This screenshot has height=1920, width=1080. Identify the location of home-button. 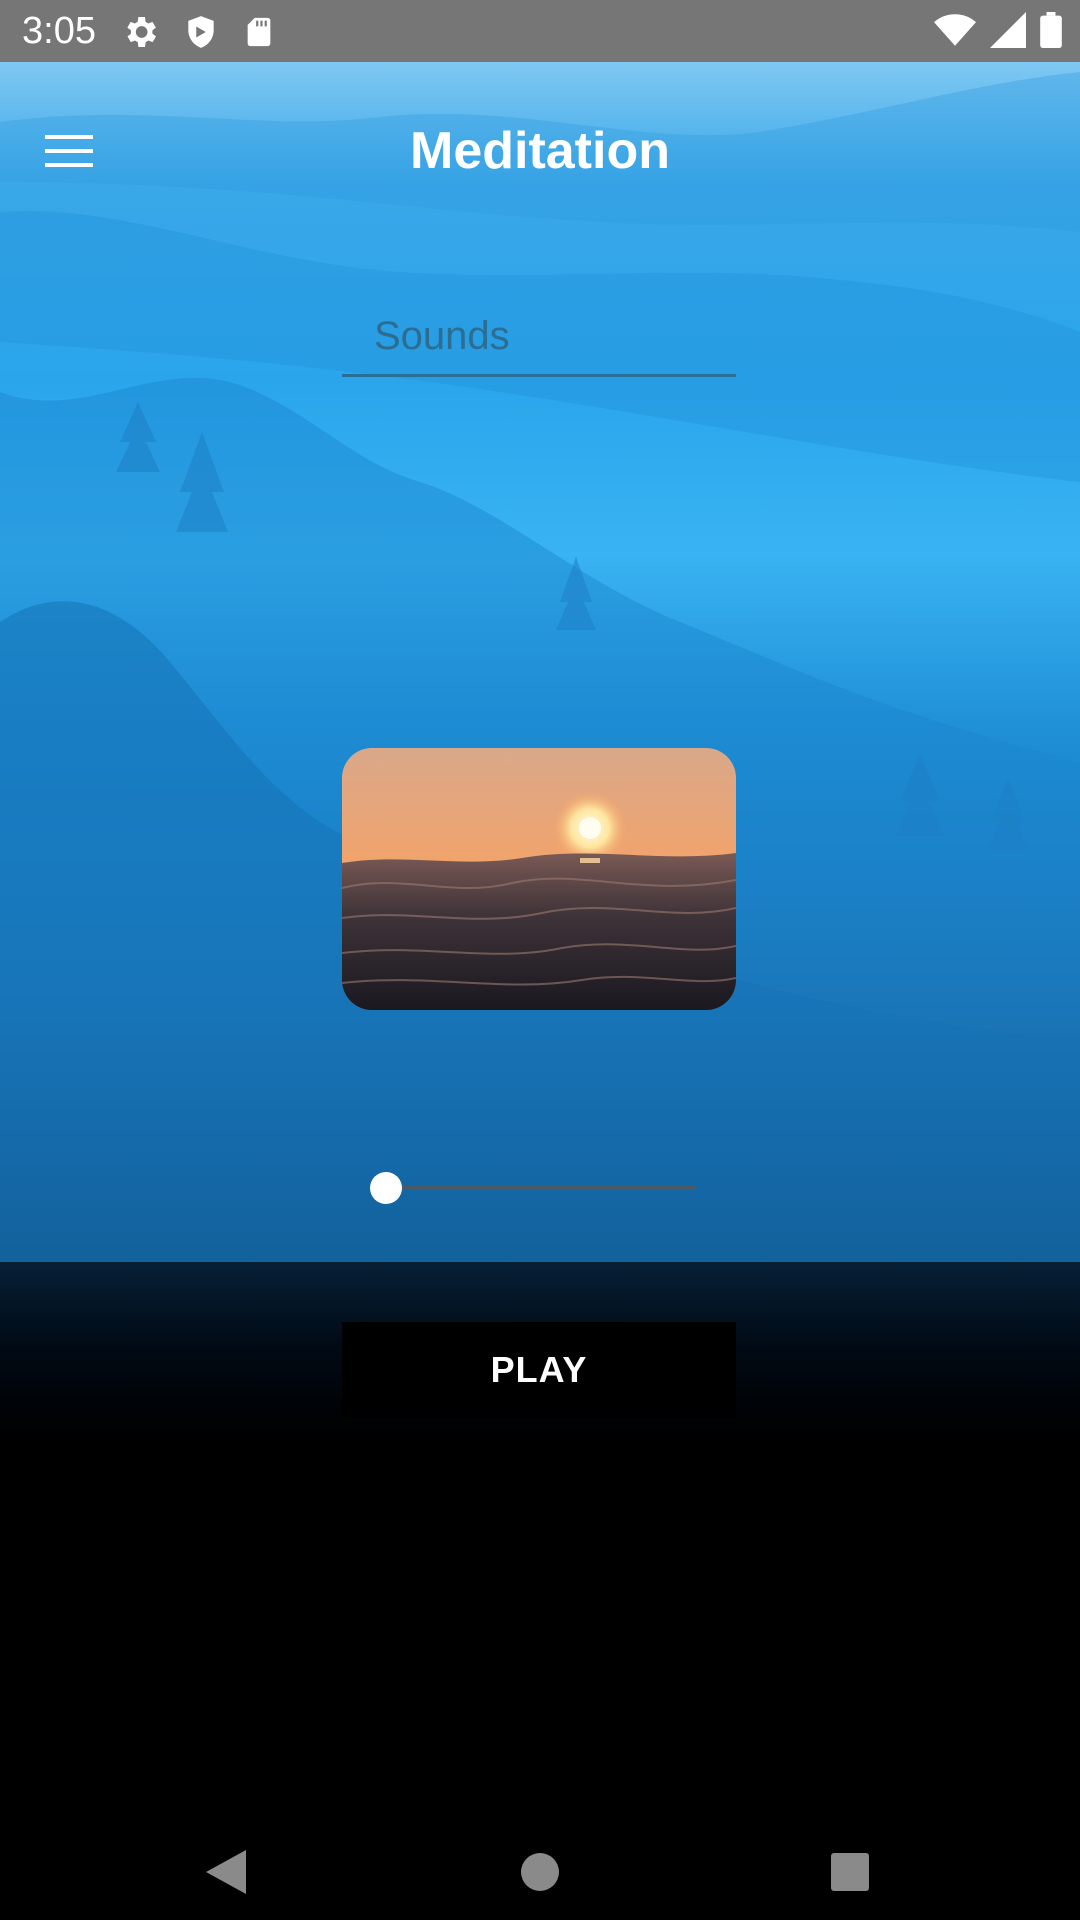
(540, 1872).